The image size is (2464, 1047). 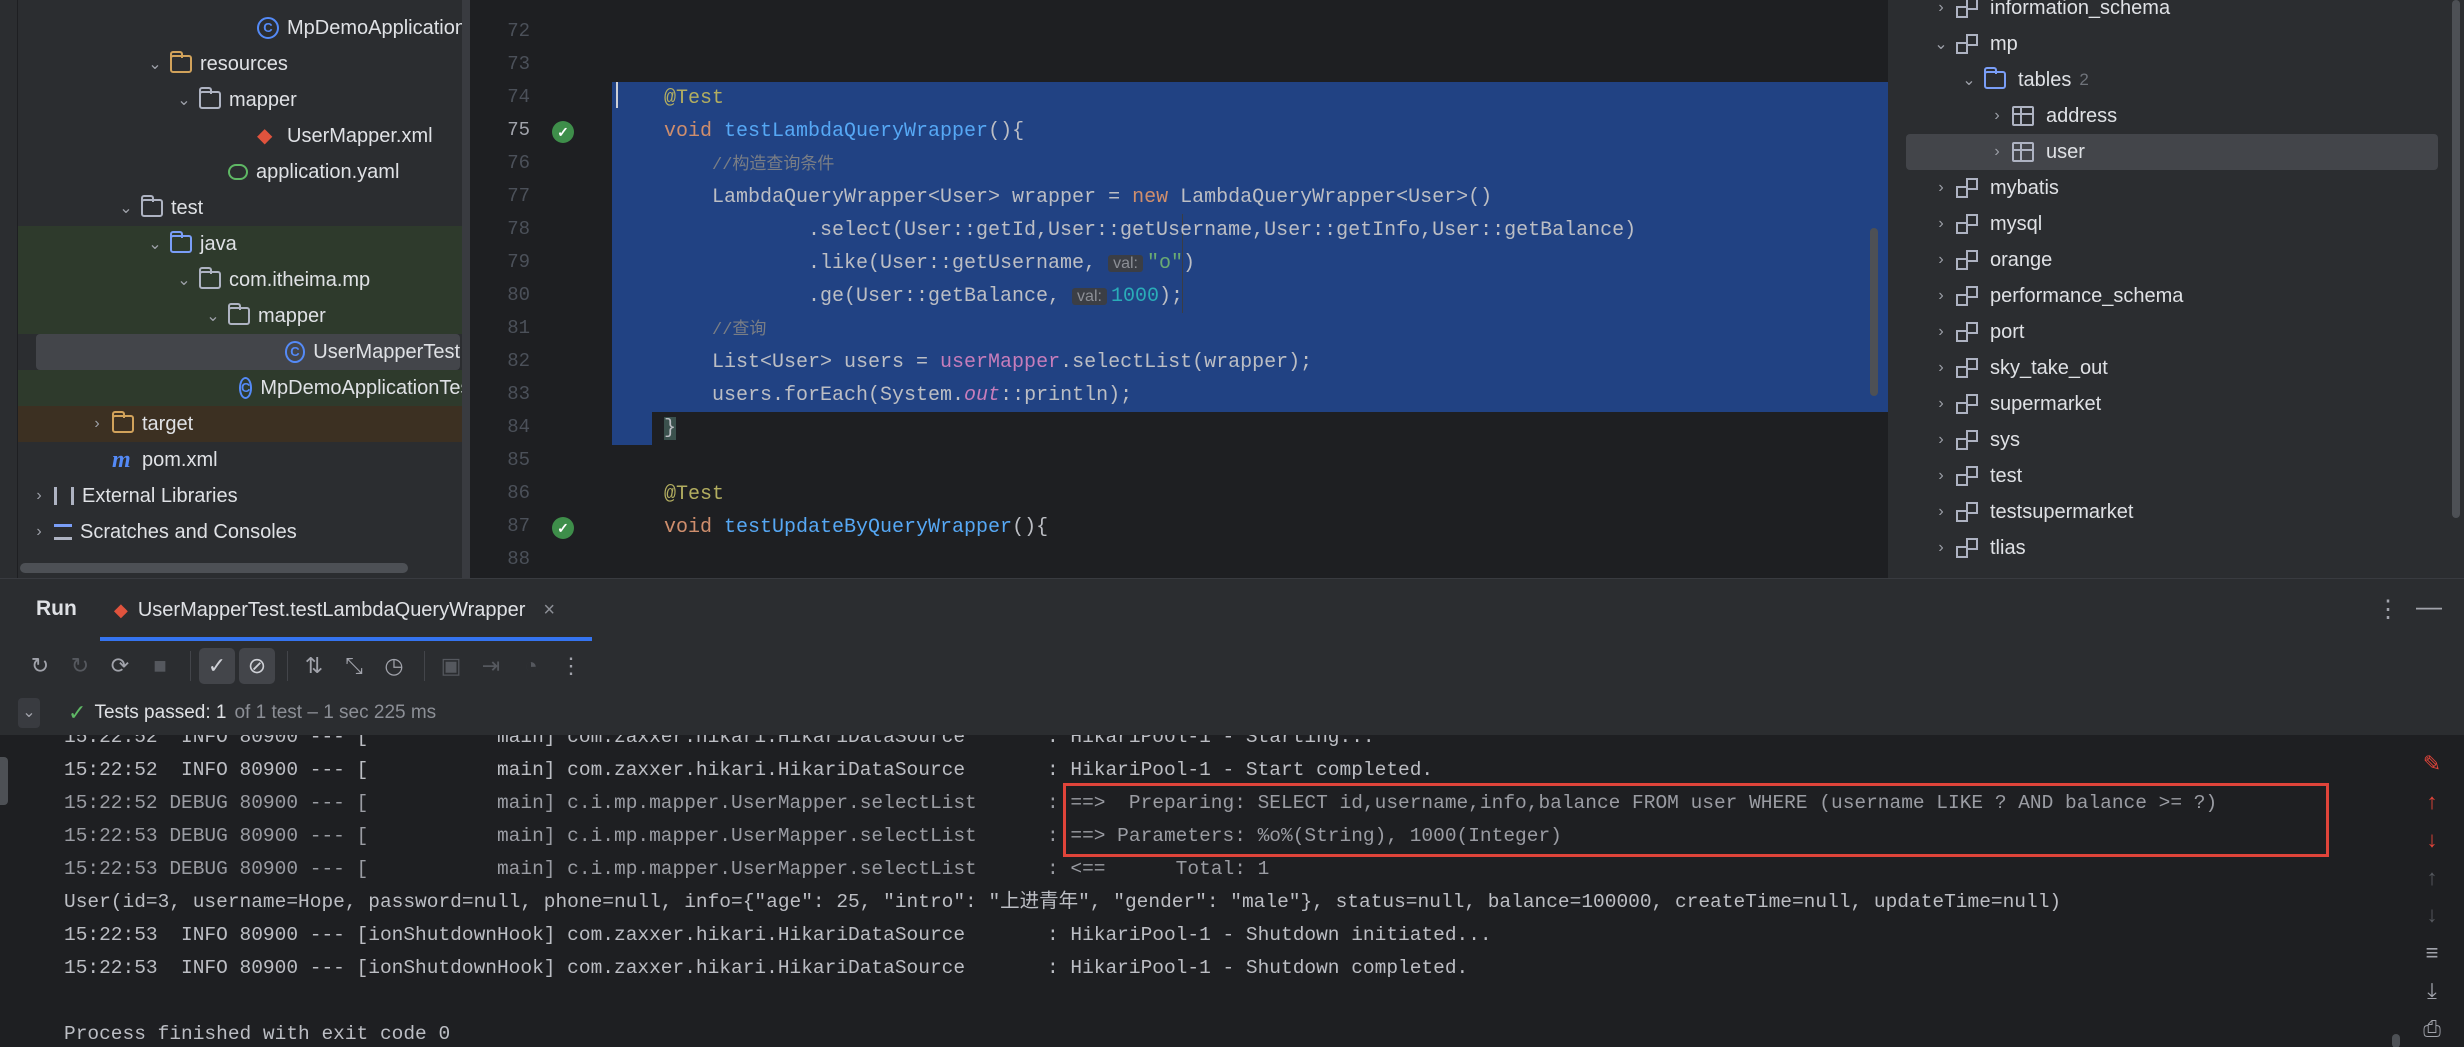 I want to click on sort-icon: ⇅, so click(x=314, y=666).